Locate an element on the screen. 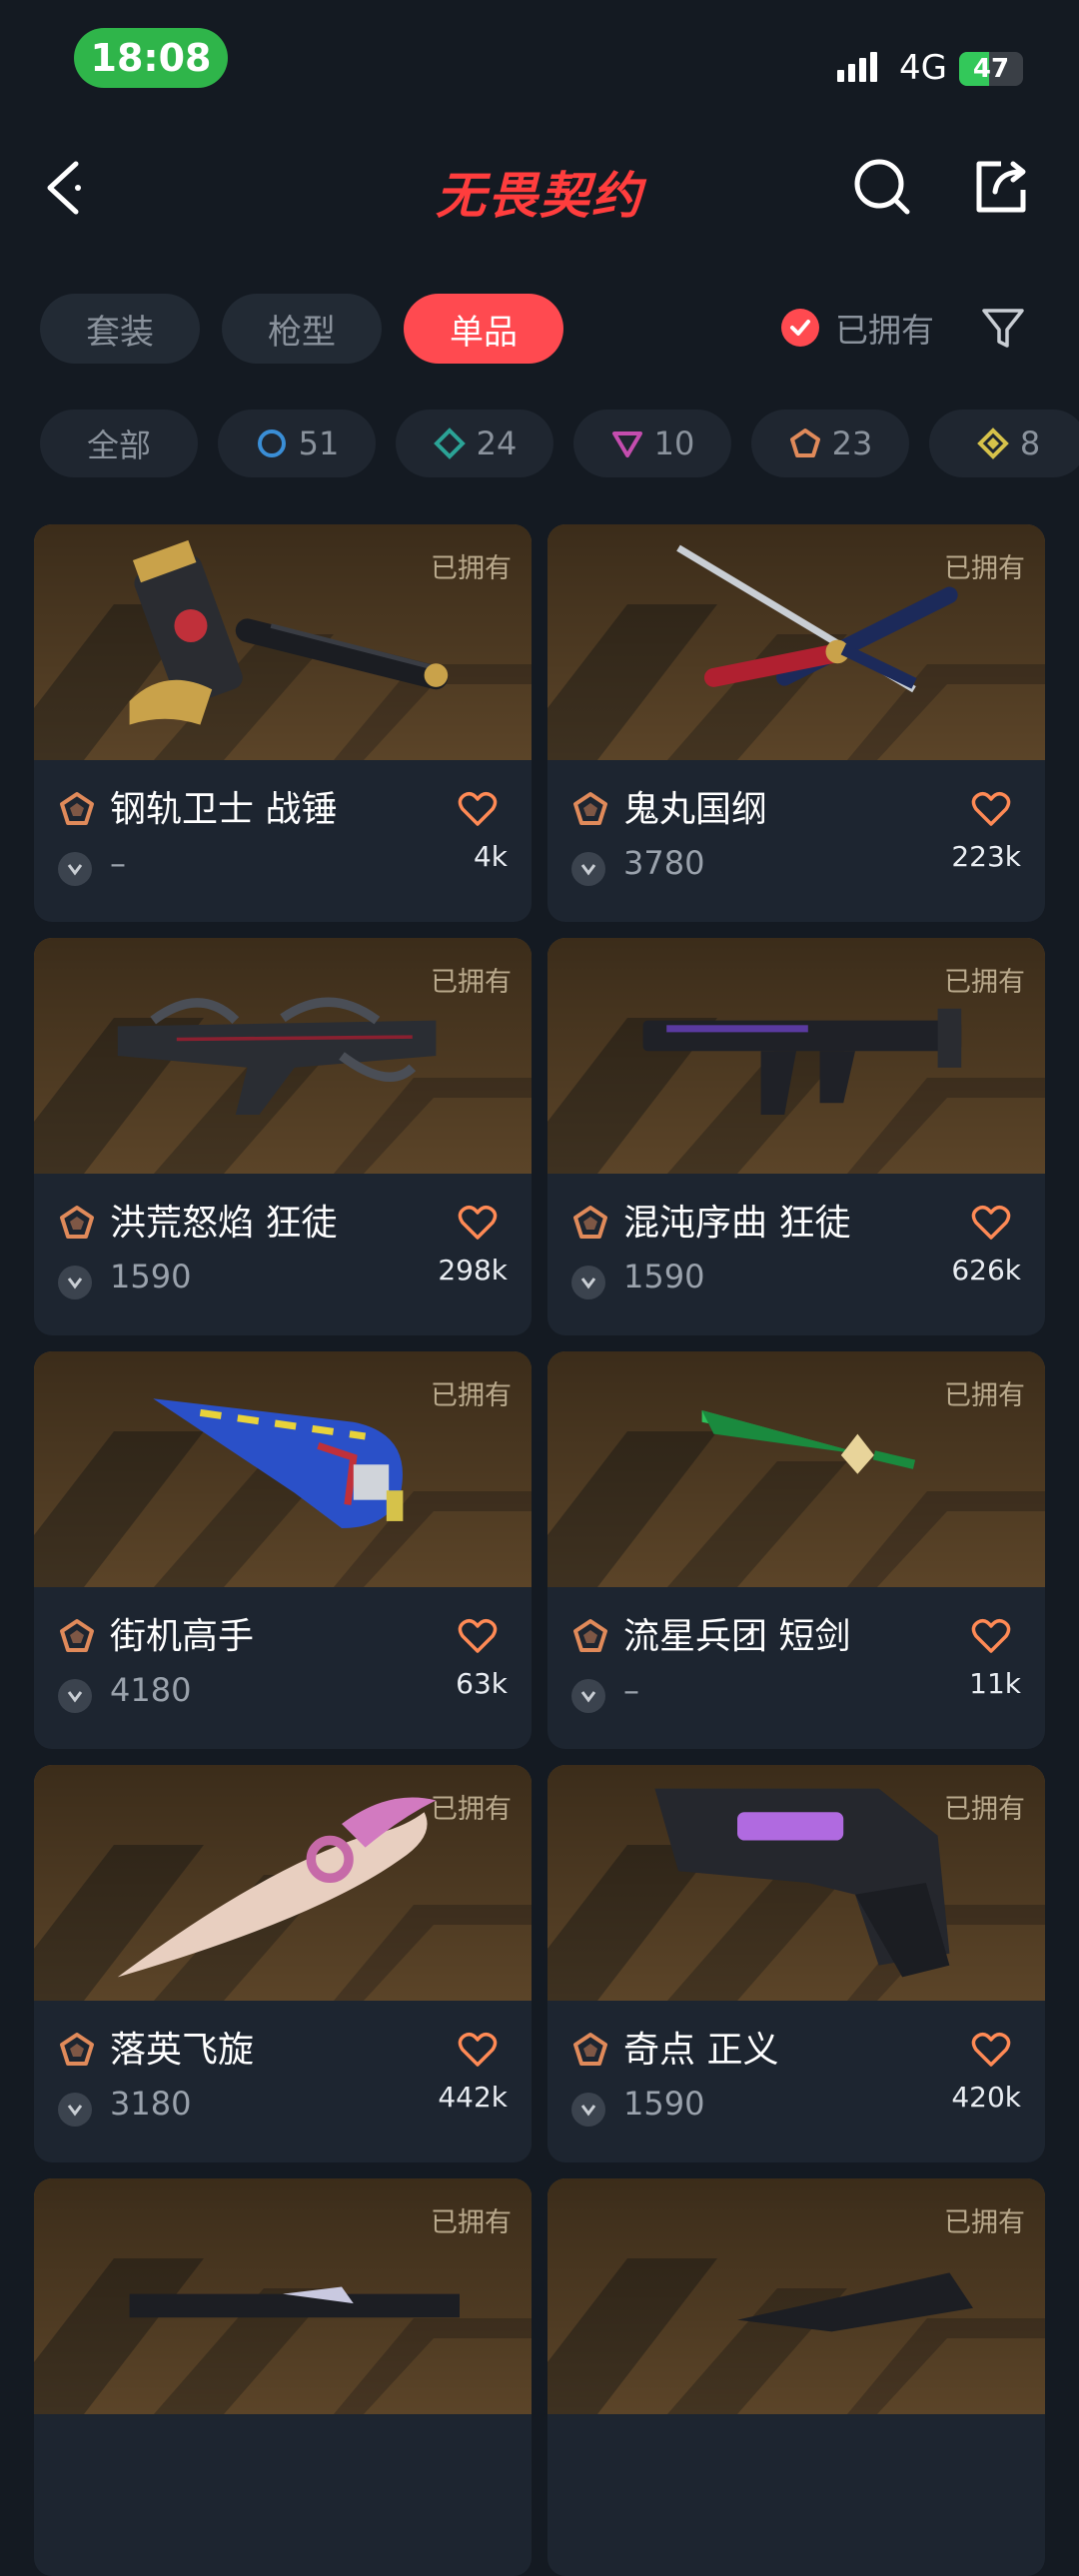 The height and width of the screenshot is (2576, 1079). tab-label: 枪型 is located at coordinates (302, 333).